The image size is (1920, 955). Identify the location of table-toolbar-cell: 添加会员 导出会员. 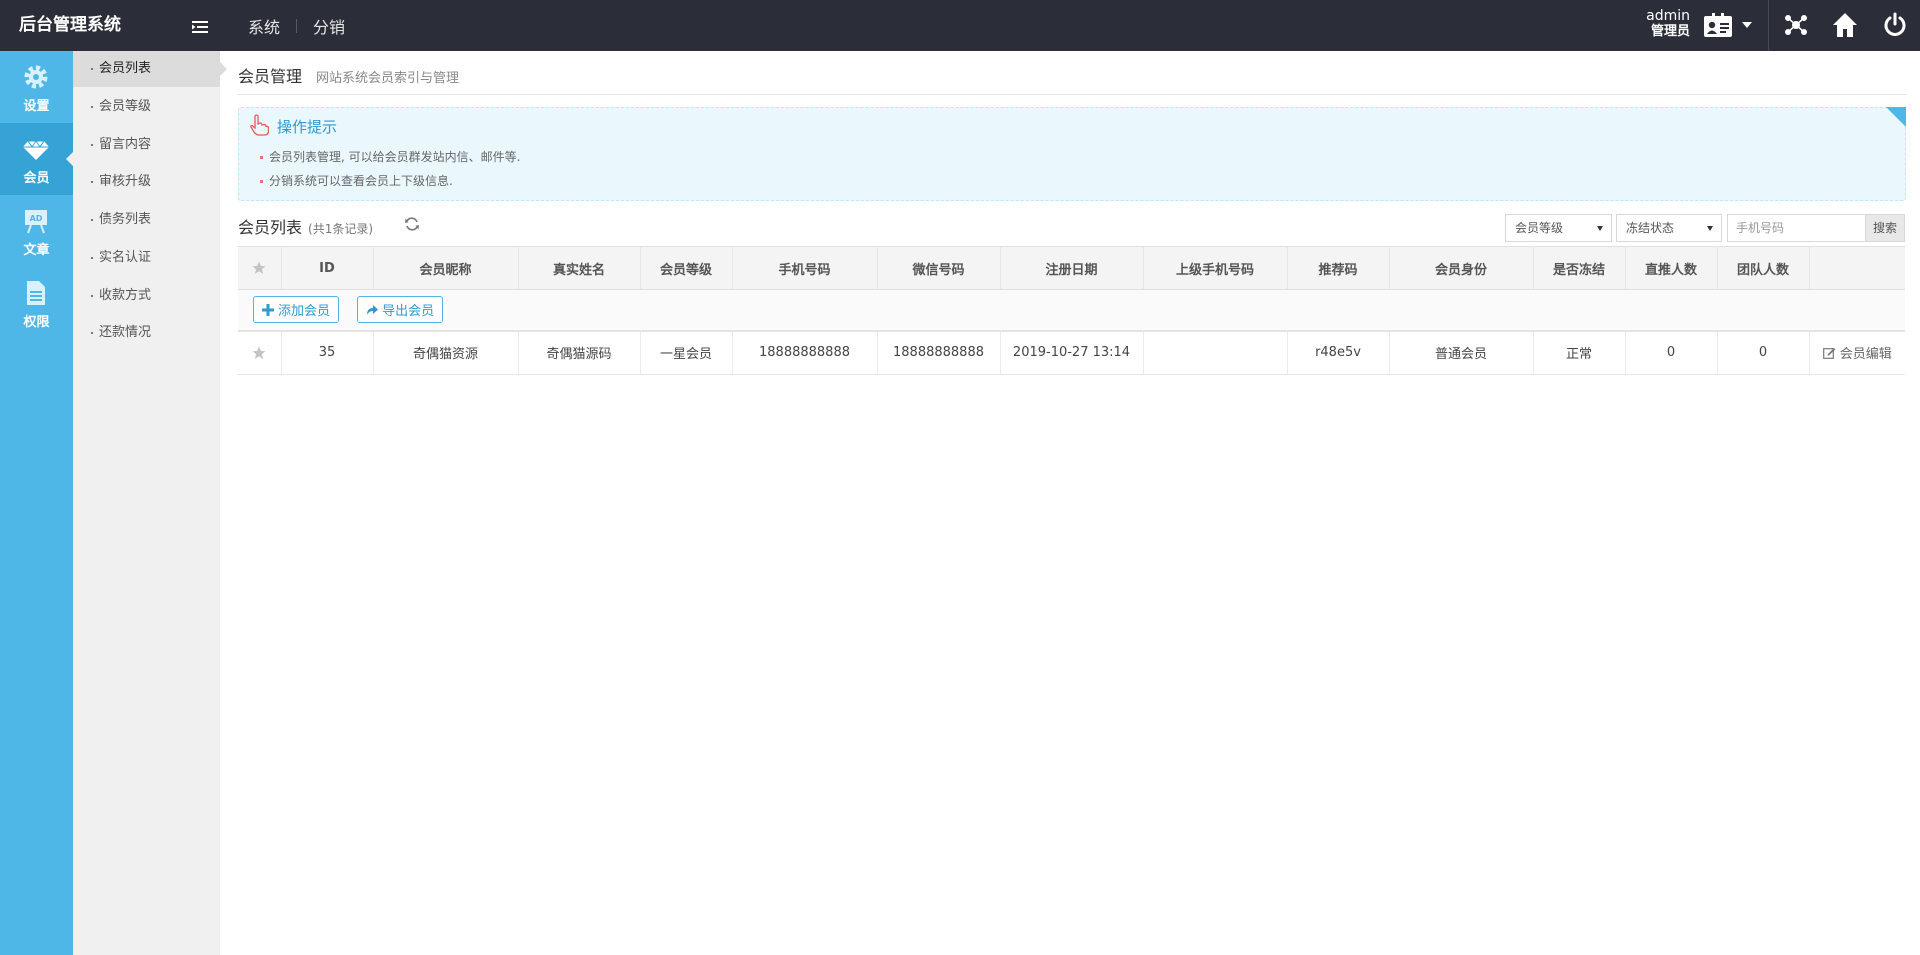
(1071, 310).